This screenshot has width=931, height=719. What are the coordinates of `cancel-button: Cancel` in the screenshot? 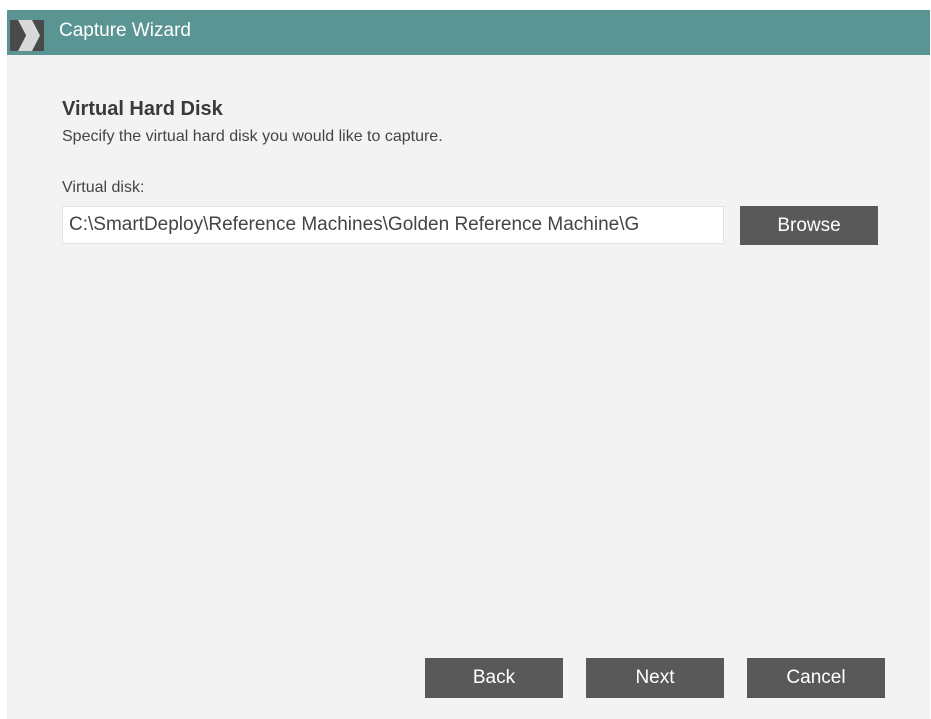 It's located at (816, 678).